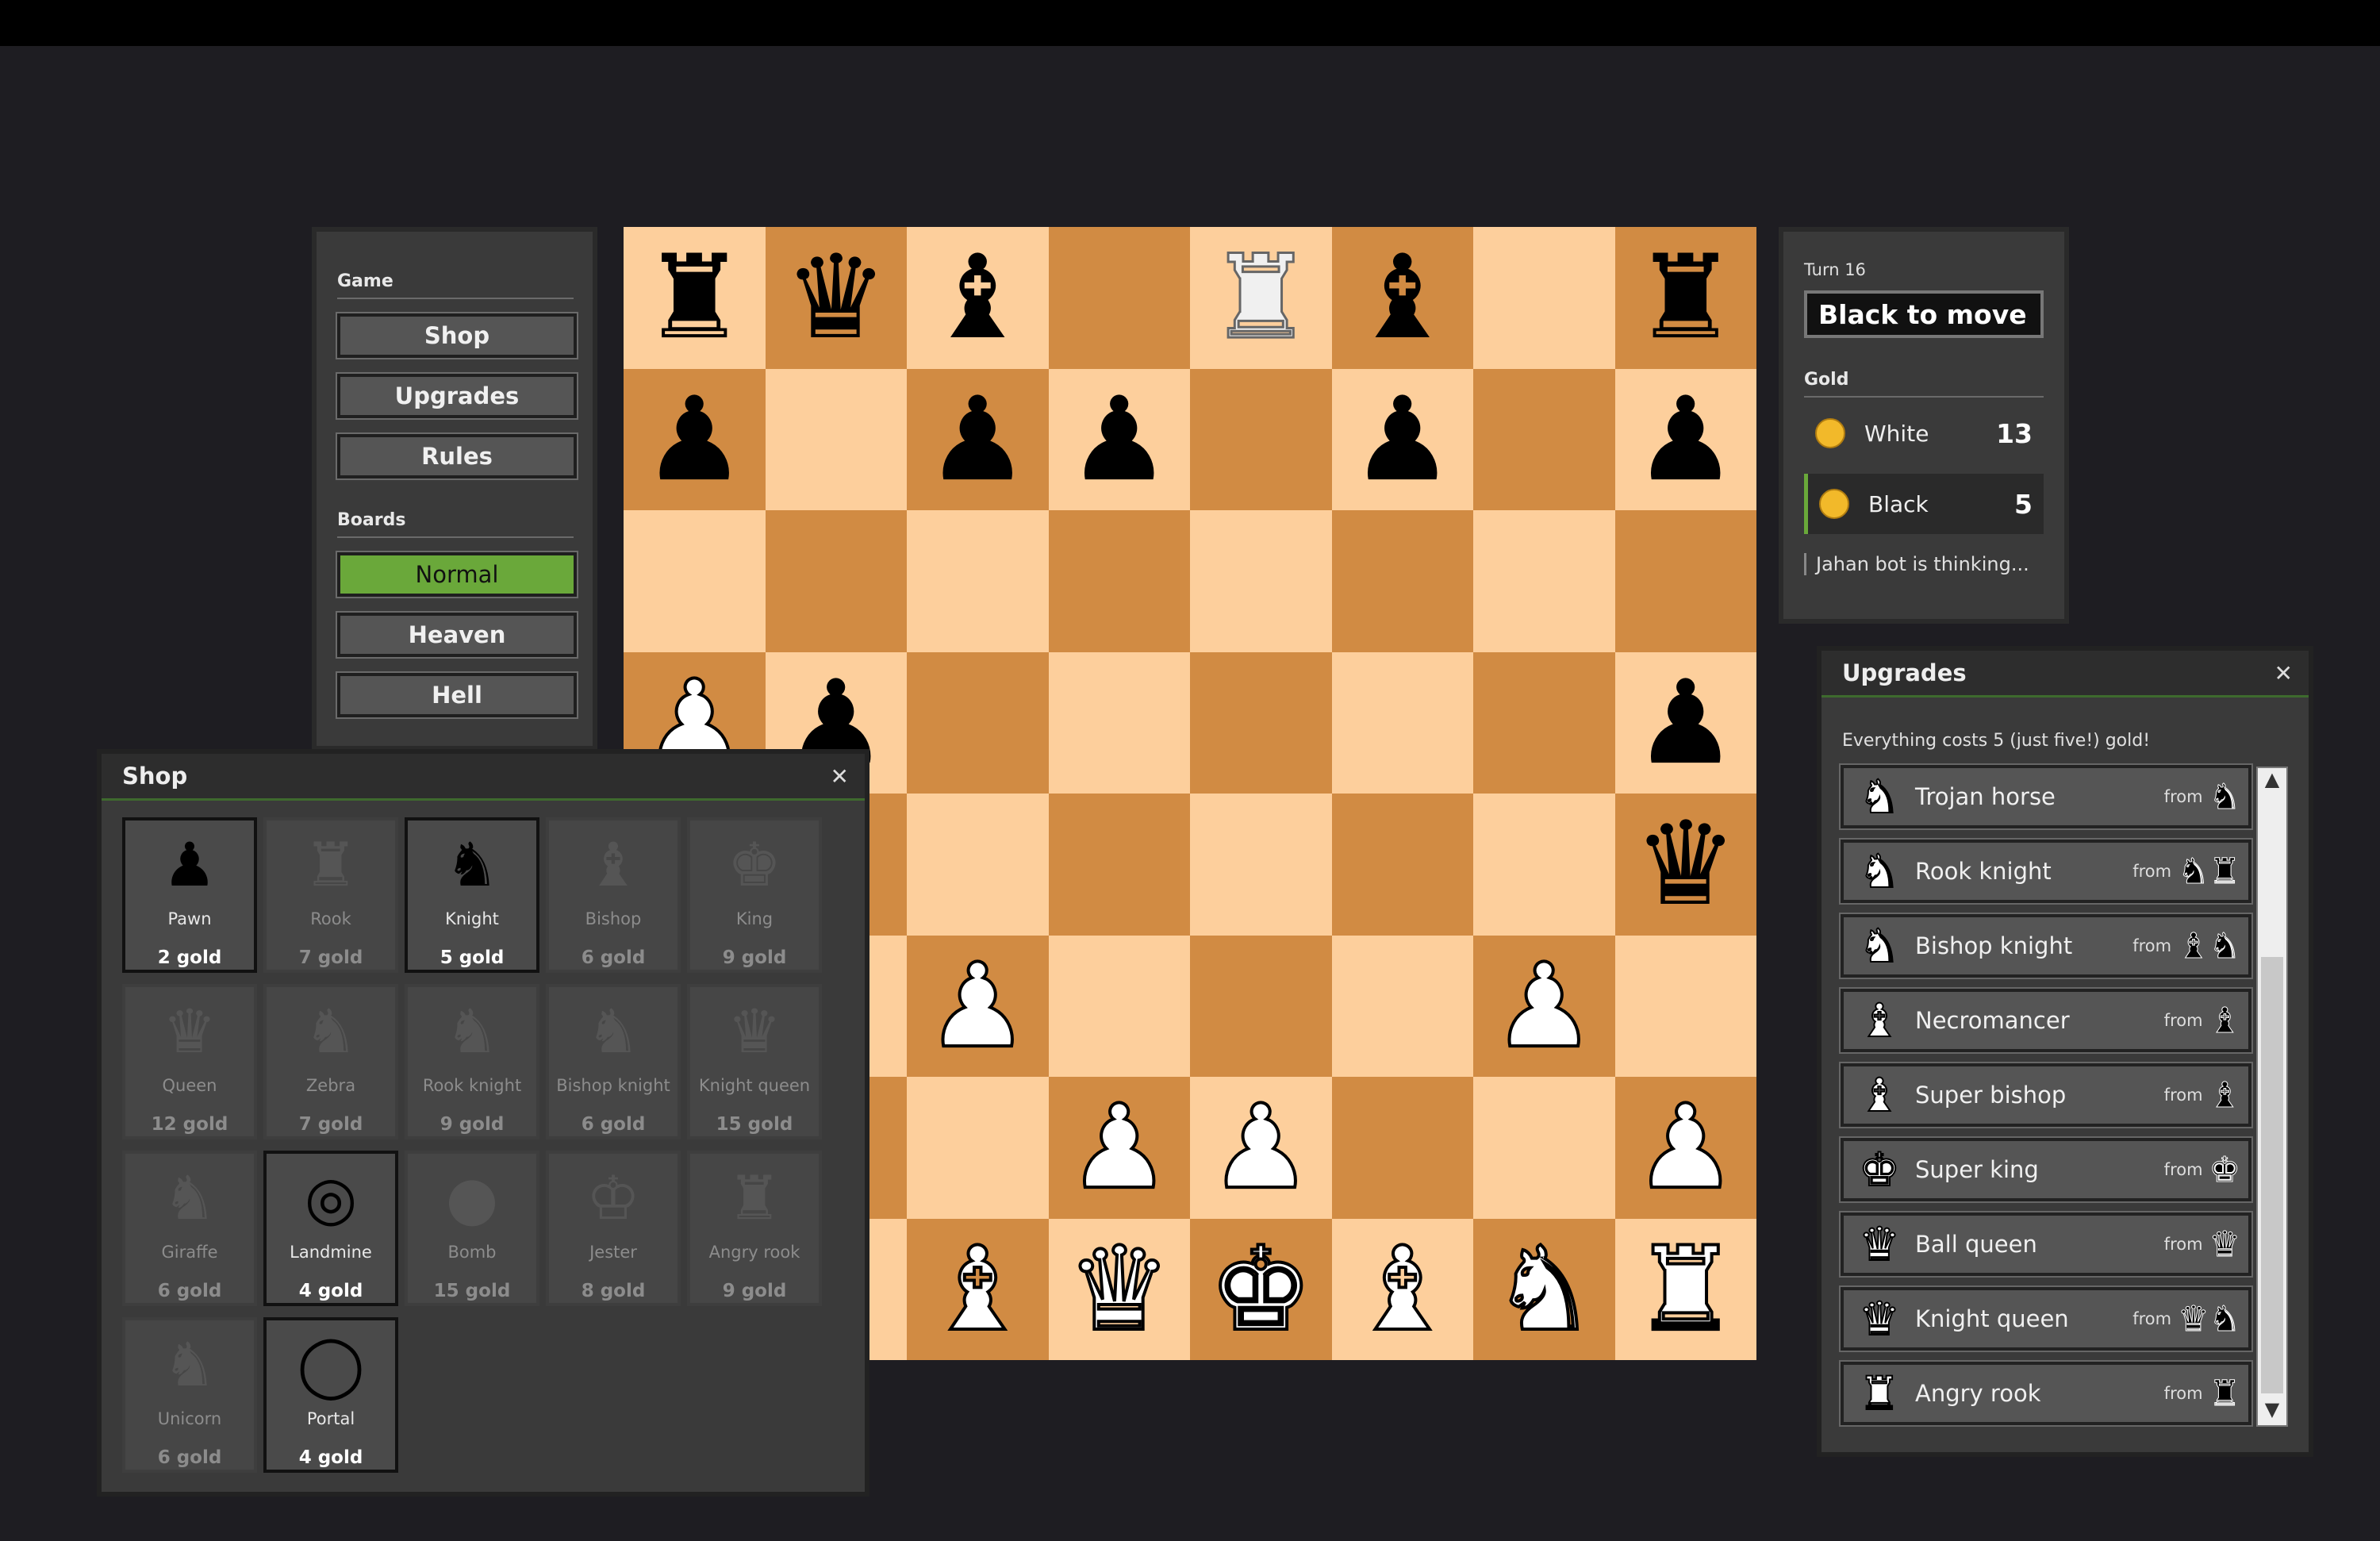  What do you see at coordinates (189, 1061) in the screenshot?
I see `shop-item: ♛ Queen 12 gold` at bounding box center [189, 1061].